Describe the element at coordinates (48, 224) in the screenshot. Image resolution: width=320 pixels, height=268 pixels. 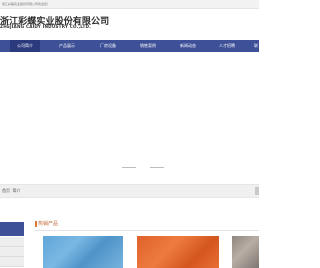
I see `hot-products-title: 热销产品` at that location.